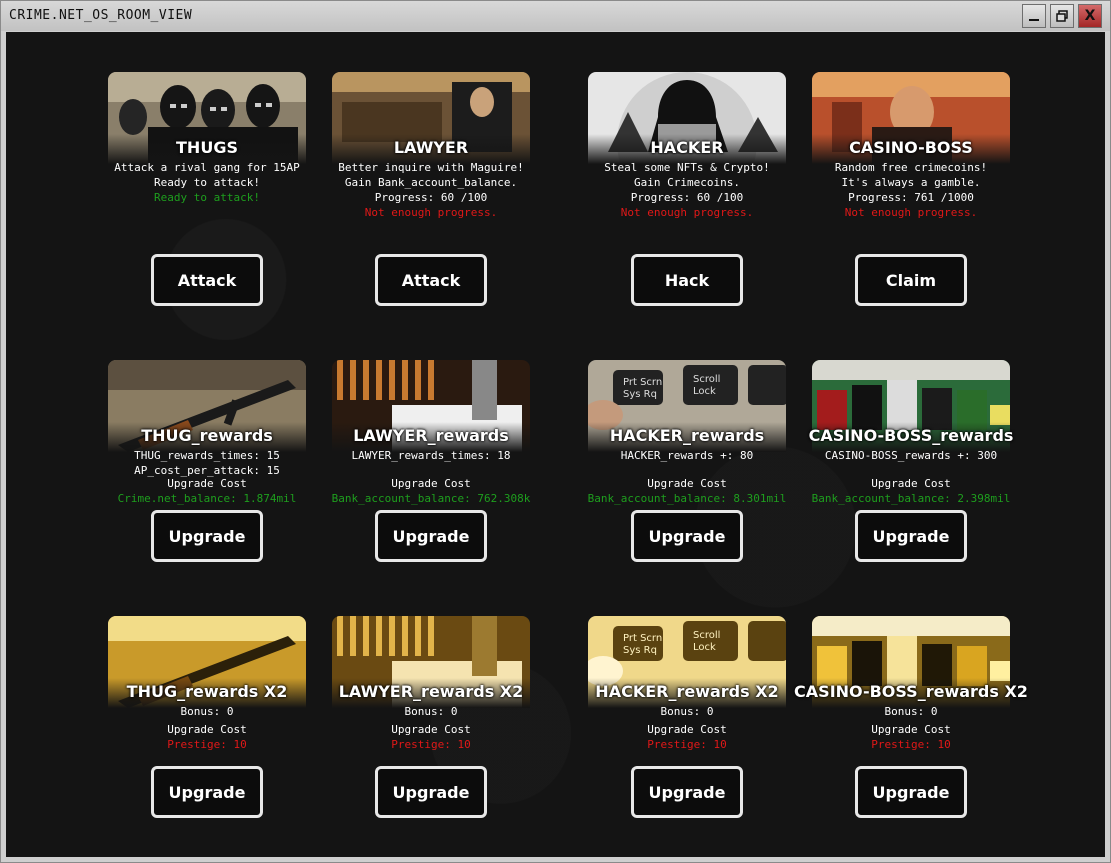 This screenshot has height=863, width=1111. Describe the element at coordinates (911, 498) in the screenshot. I see `balance-text: Bank_account_balance: 2.398mil` at that location.